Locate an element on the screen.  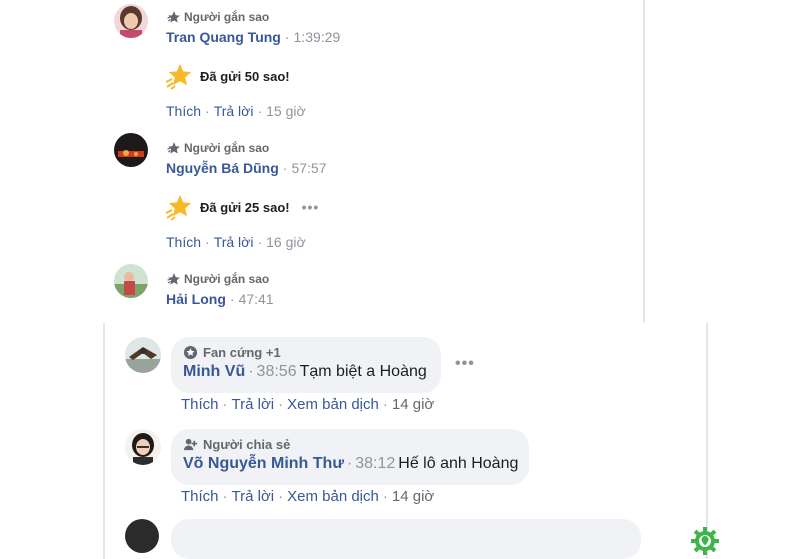
comment-header: Tran Quang Tung · 1:39:29 is located at coordinates (253, 37).